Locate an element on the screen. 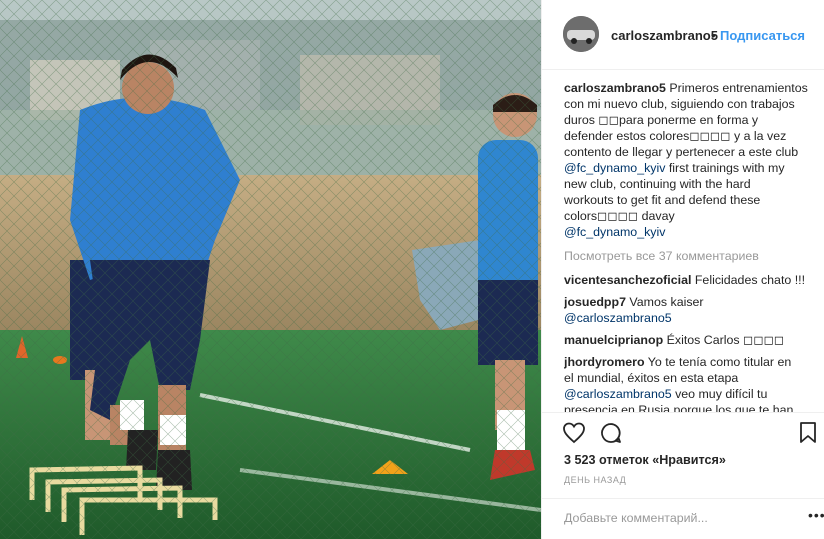  caption-line: new club, continuing with the hard is located at coordinates (657, 184).